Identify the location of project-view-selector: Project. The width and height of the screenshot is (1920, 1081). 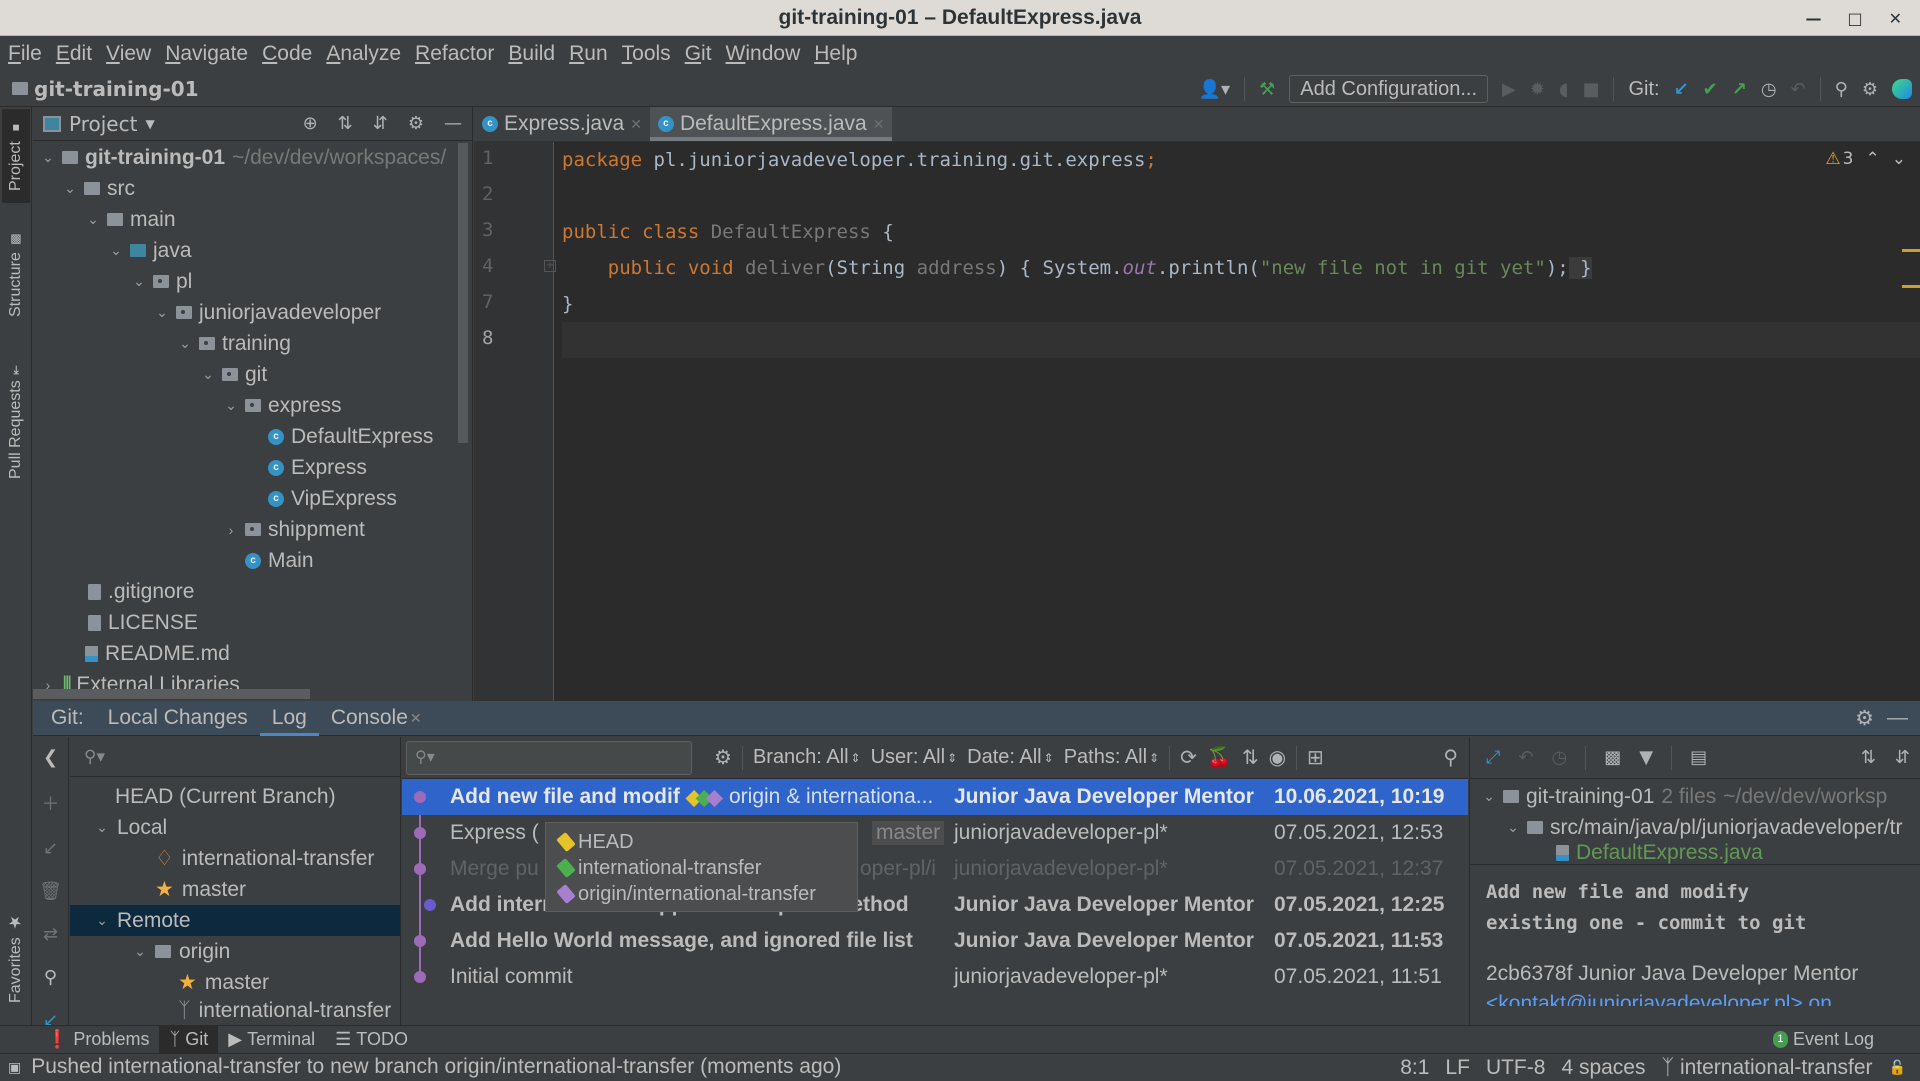
(103, 124).